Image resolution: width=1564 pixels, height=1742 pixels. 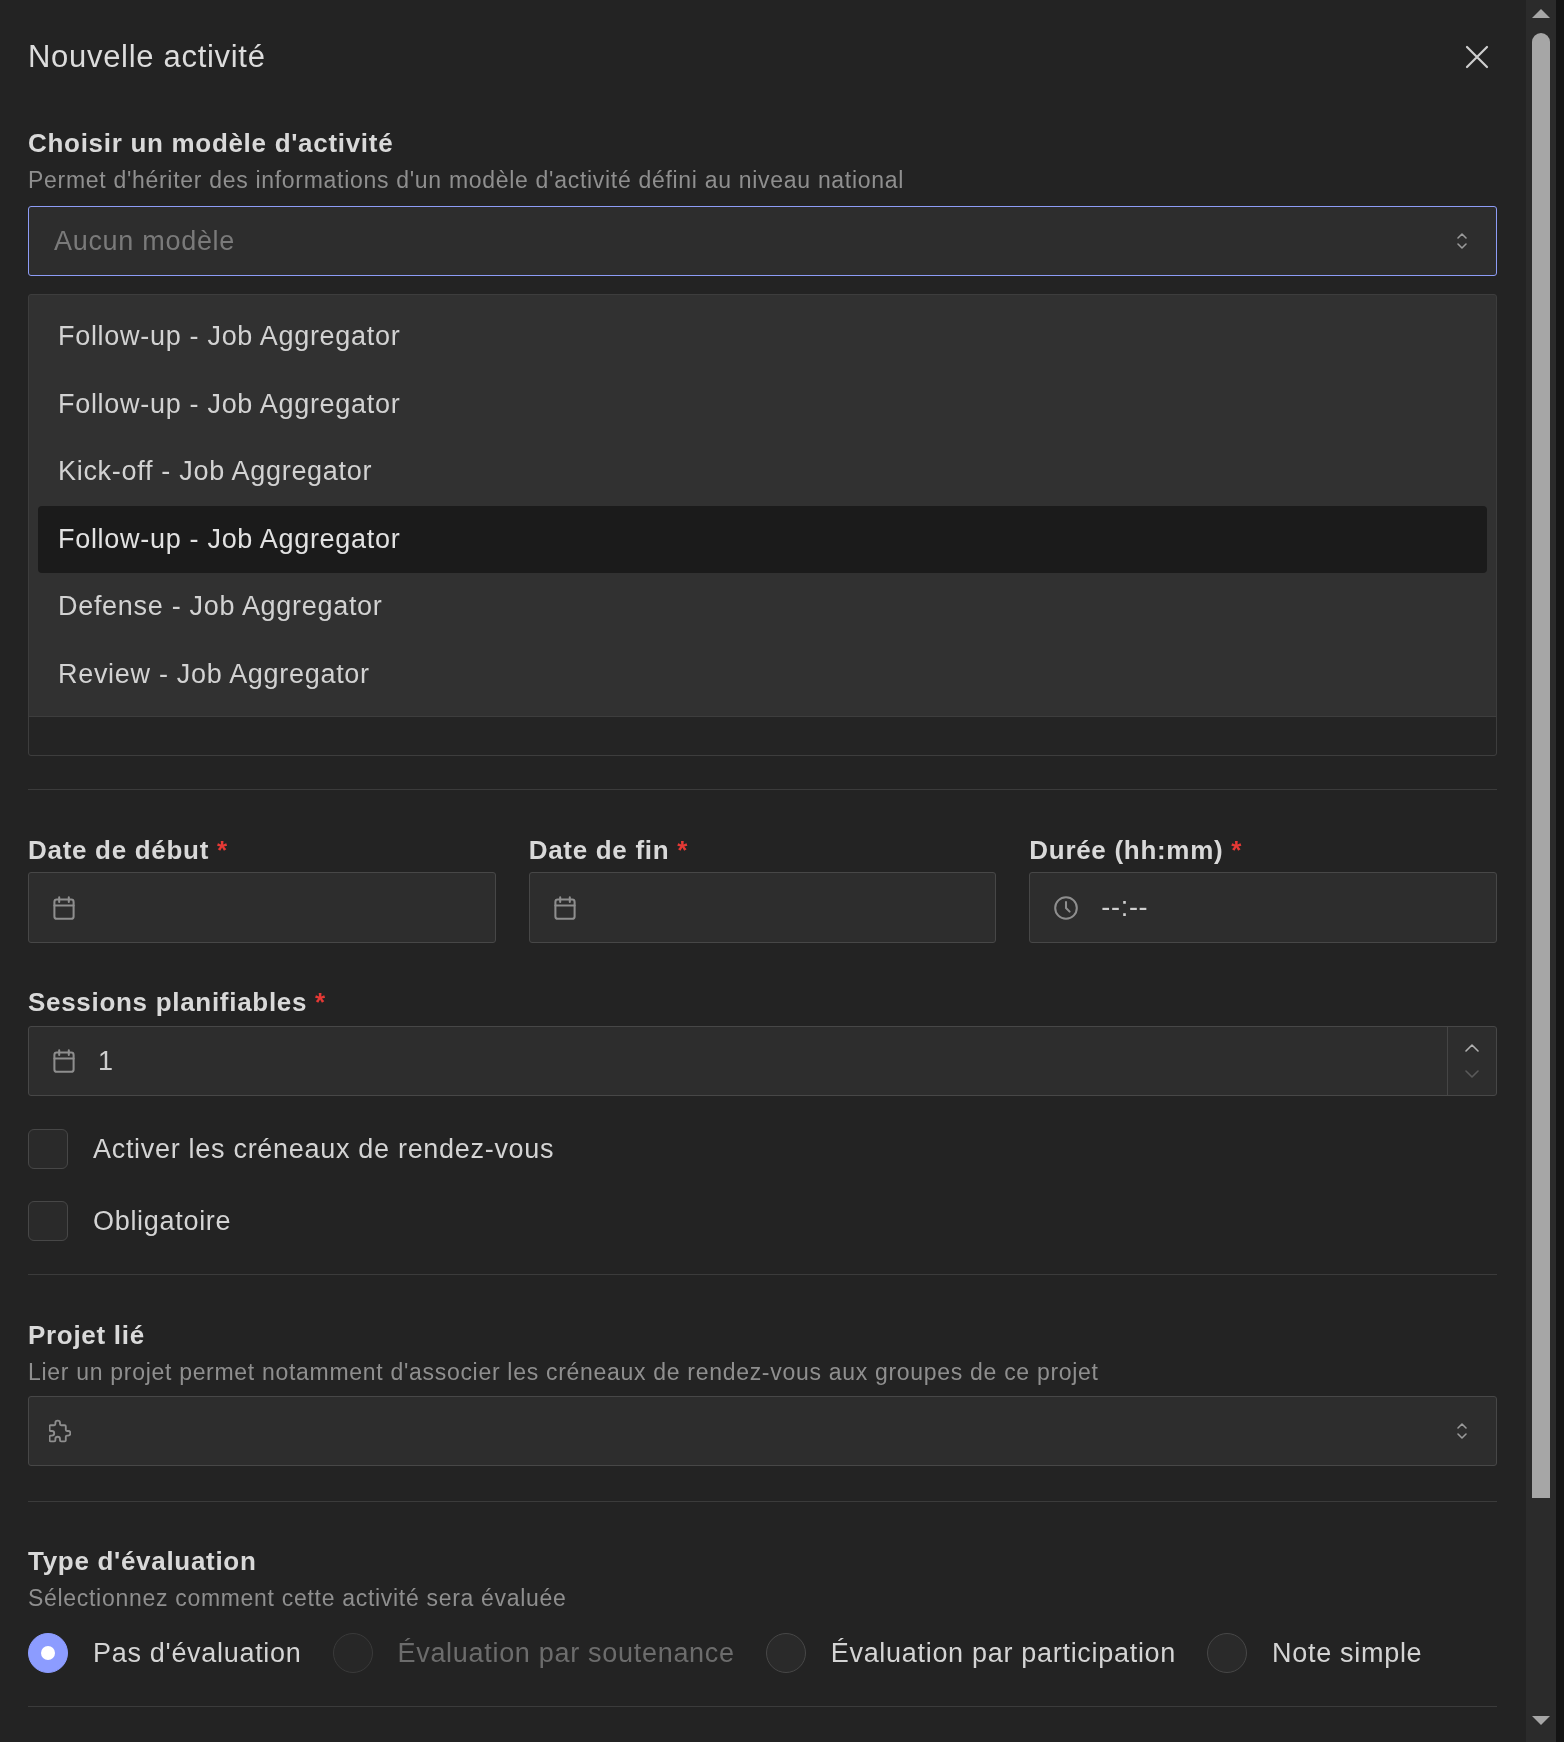 I want to click on number-field: 1, so click(x=762, y=1061).